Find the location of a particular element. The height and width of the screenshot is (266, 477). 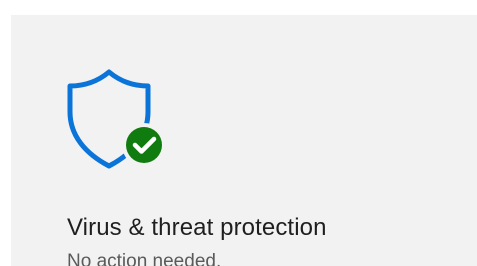

check-badge is located at coordinates (144, 145).